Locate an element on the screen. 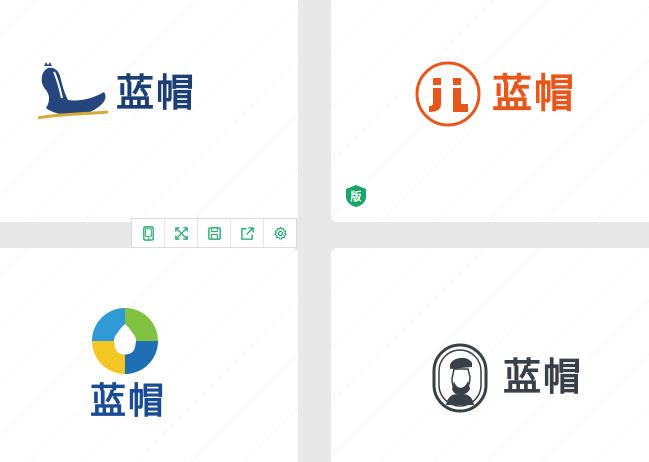 Image resolution: width=649 pixels, height=462 pixels. logo-toolbar is located at coordinates (214, 233).